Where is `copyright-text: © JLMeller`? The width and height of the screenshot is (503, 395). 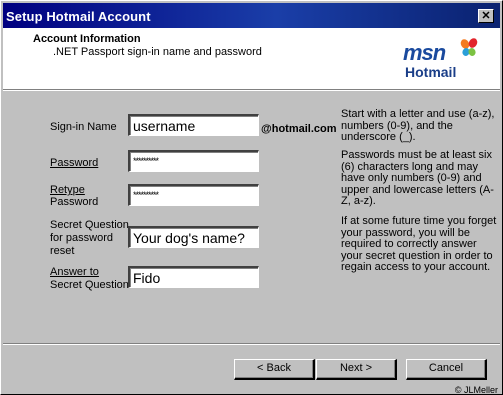 copyright-text: © JLMeller is located at coordinates (476, 390).